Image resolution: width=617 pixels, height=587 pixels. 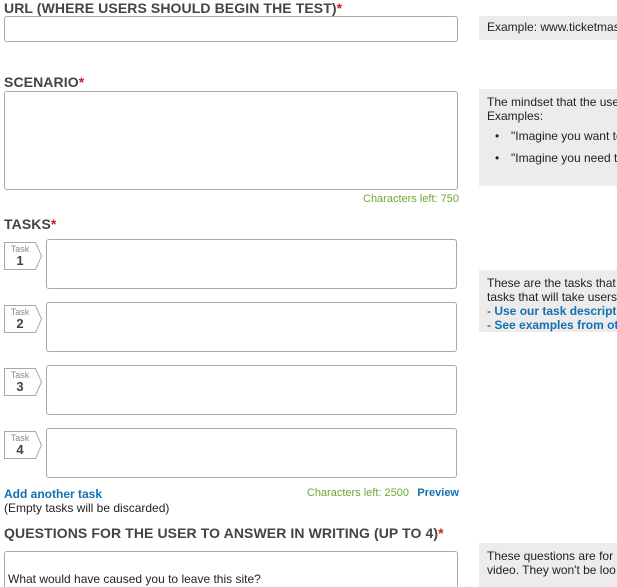 I want to click on scenario-help-example: "Imagine you need to, so click(x=552, y=158).